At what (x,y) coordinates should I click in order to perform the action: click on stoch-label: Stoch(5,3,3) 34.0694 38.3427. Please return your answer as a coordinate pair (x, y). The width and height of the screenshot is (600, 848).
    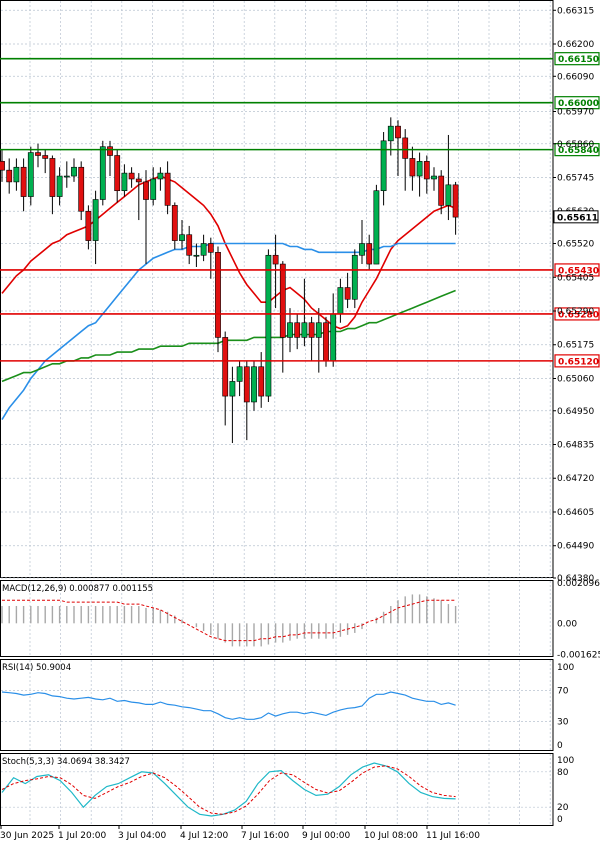
    Looking at the image, I should click on (66, 762).